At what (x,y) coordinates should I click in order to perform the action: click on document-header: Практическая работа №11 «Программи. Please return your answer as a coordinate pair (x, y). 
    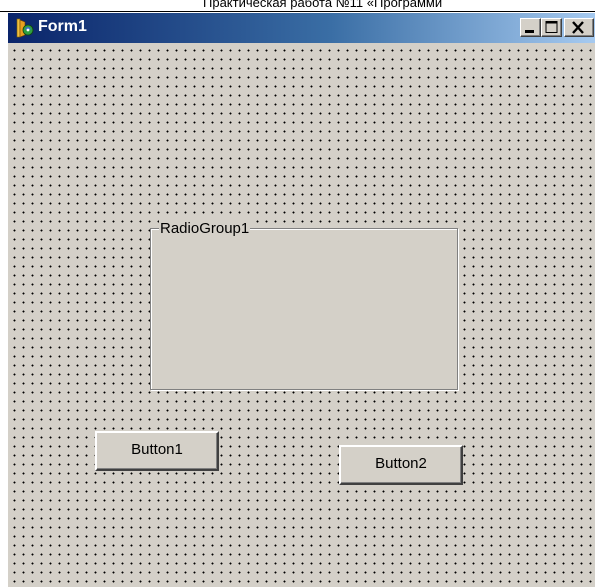
    Looking at the image, I should click on (297, 6).